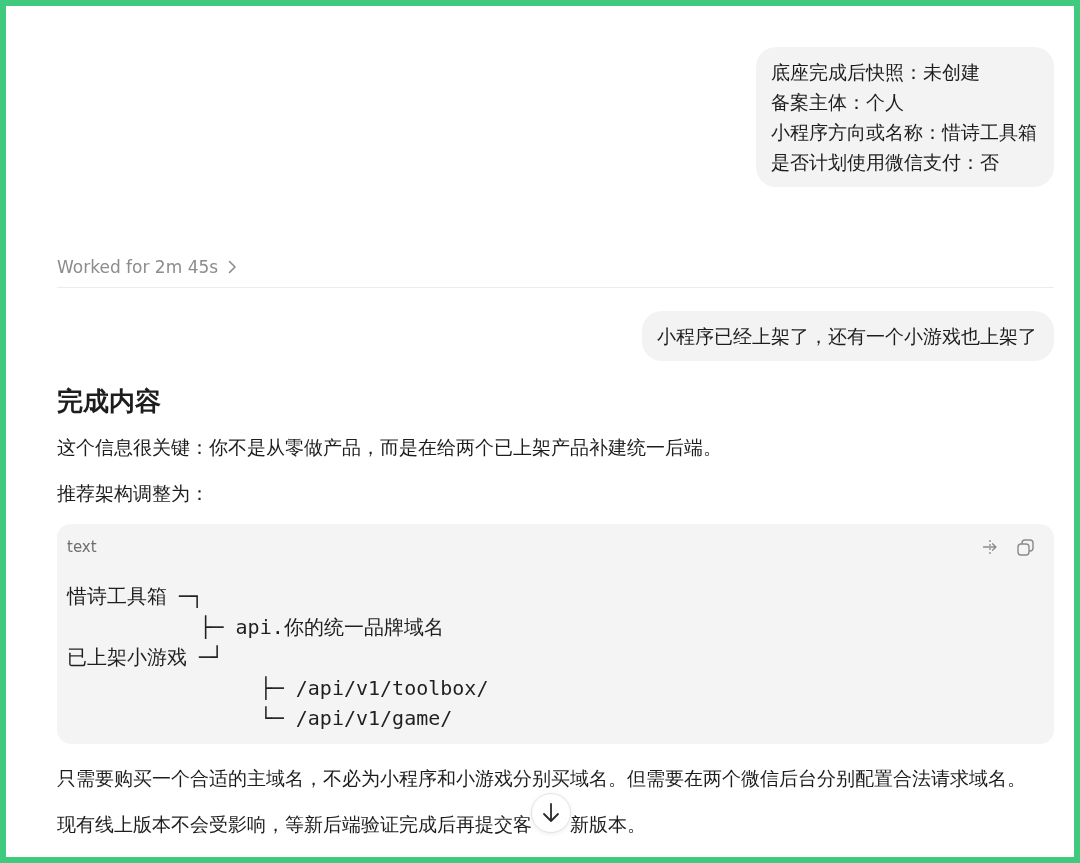 This screenshot has height=863, width=1080. Describe the element at coordinates (541, 778) in the screenshot. I see `body-text: 只需要购买一个合适的主域名，不必为小程序和小游戏分别买域名。但需要在两个微信后台分别配置合法请求域名。` at that location.